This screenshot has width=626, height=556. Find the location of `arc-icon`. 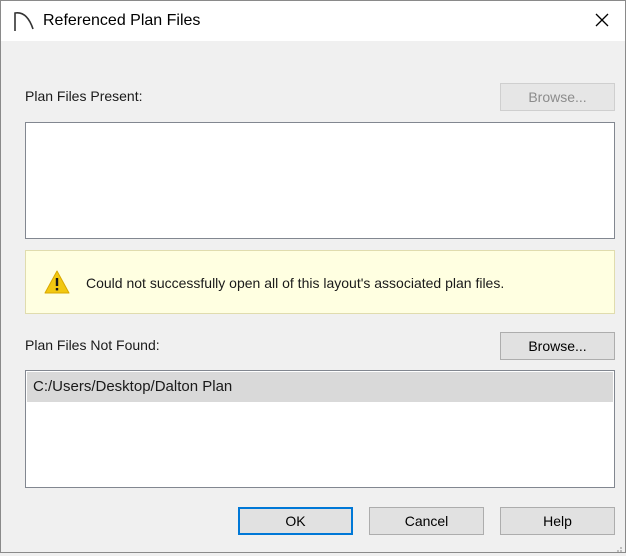

arc-icon is located at coordinates (24, 21).